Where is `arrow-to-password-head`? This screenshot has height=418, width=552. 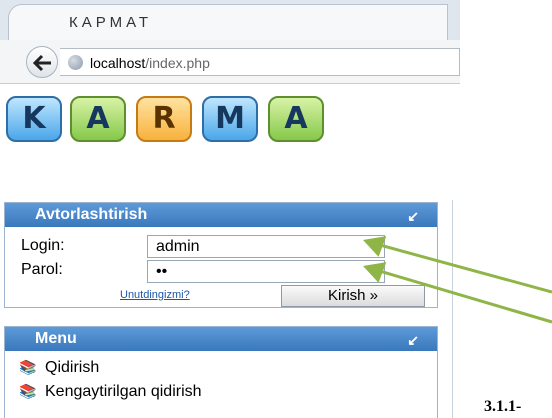 arrow-to-password-head is located at coordinates (375, 272).